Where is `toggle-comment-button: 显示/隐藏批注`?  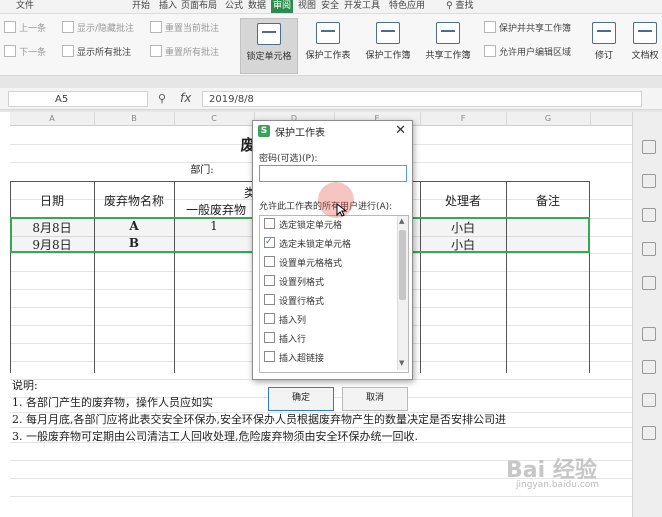 toggle-comment-button: 显示/隐藏批注 is located at coordinates (98, 29).